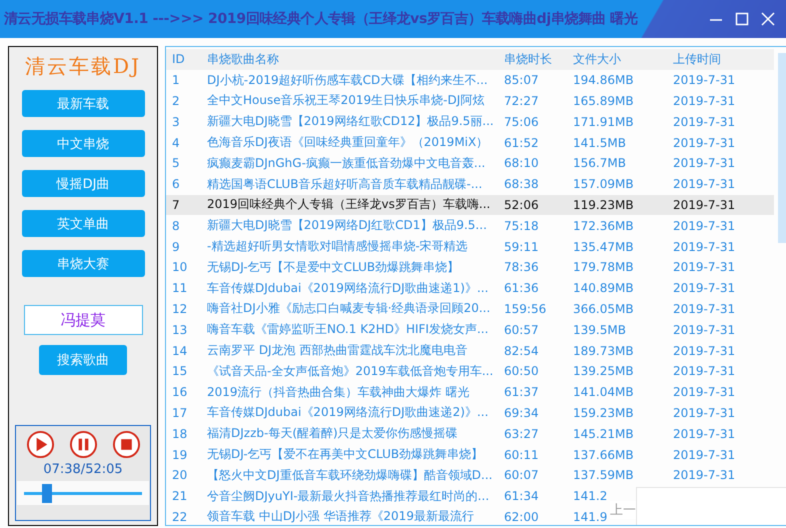 The image size is (786, 528). What do you see at coordinates (83, 493) in the screenshot?
I see `progress-slider` at bounding box center [83, 493].